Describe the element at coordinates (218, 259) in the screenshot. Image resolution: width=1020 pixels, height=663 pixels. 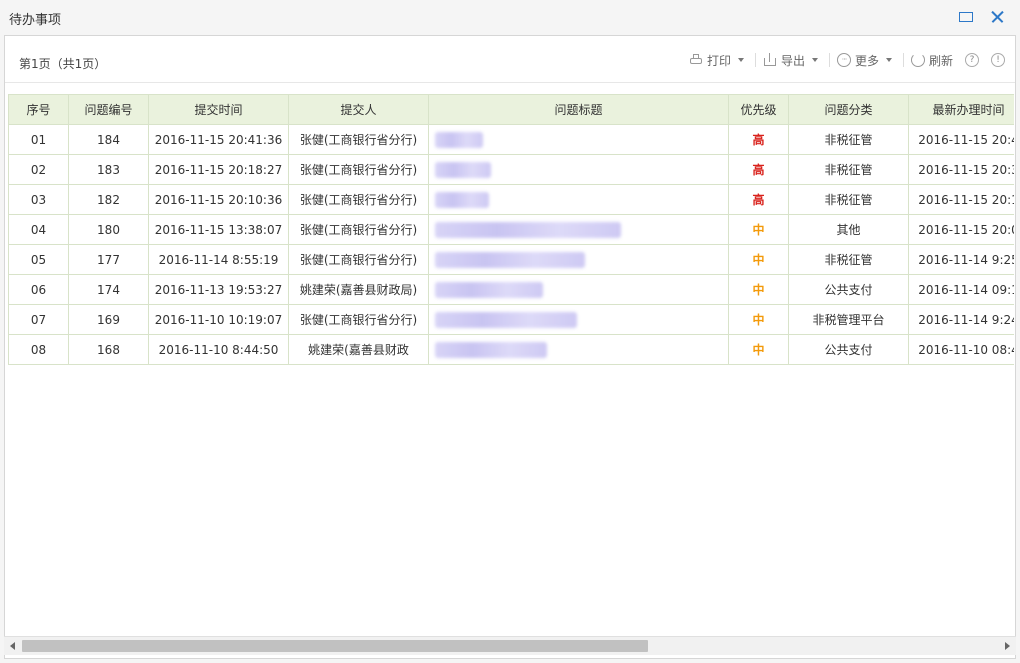
I see `cell-time: 2016-11-14 8:55:19` at that location.